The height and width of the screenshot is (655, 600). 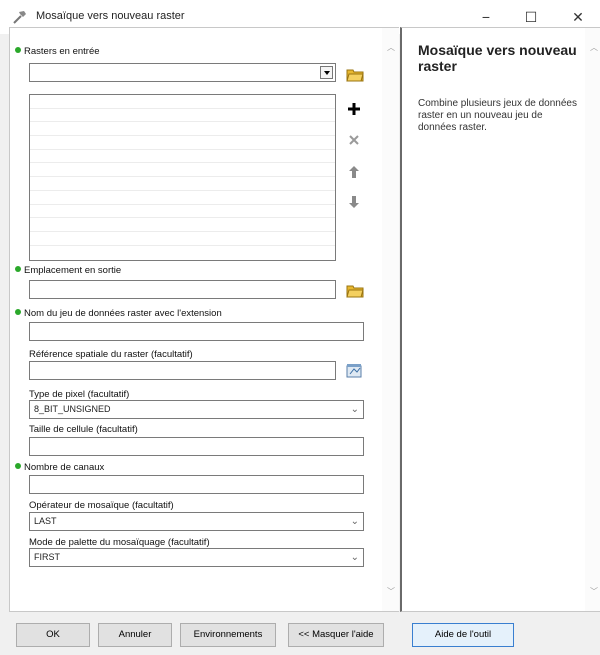 I want to click on input-rasters-combo, so click(x=182, y=72).